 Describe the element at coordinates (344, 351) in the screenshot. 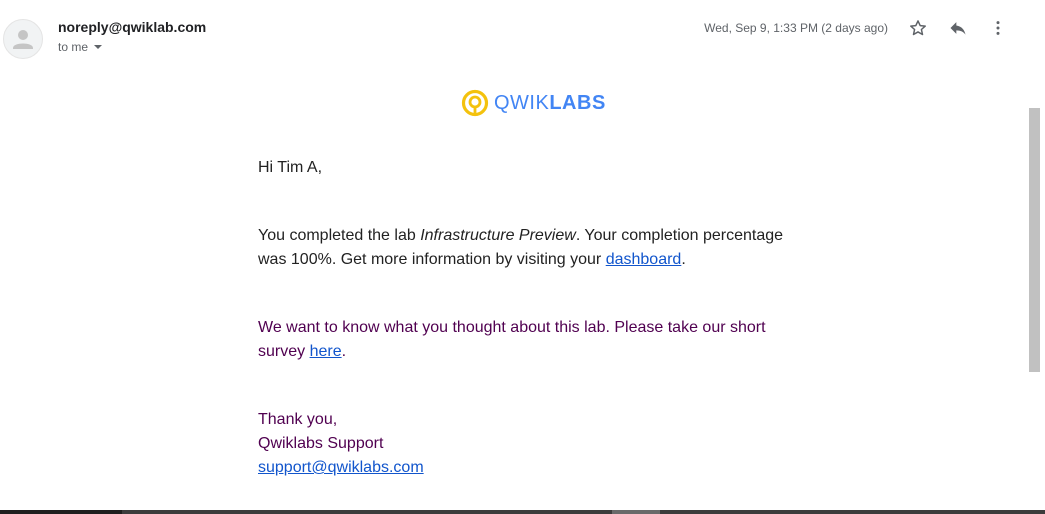

I see `survey-text-end: .` at that location.